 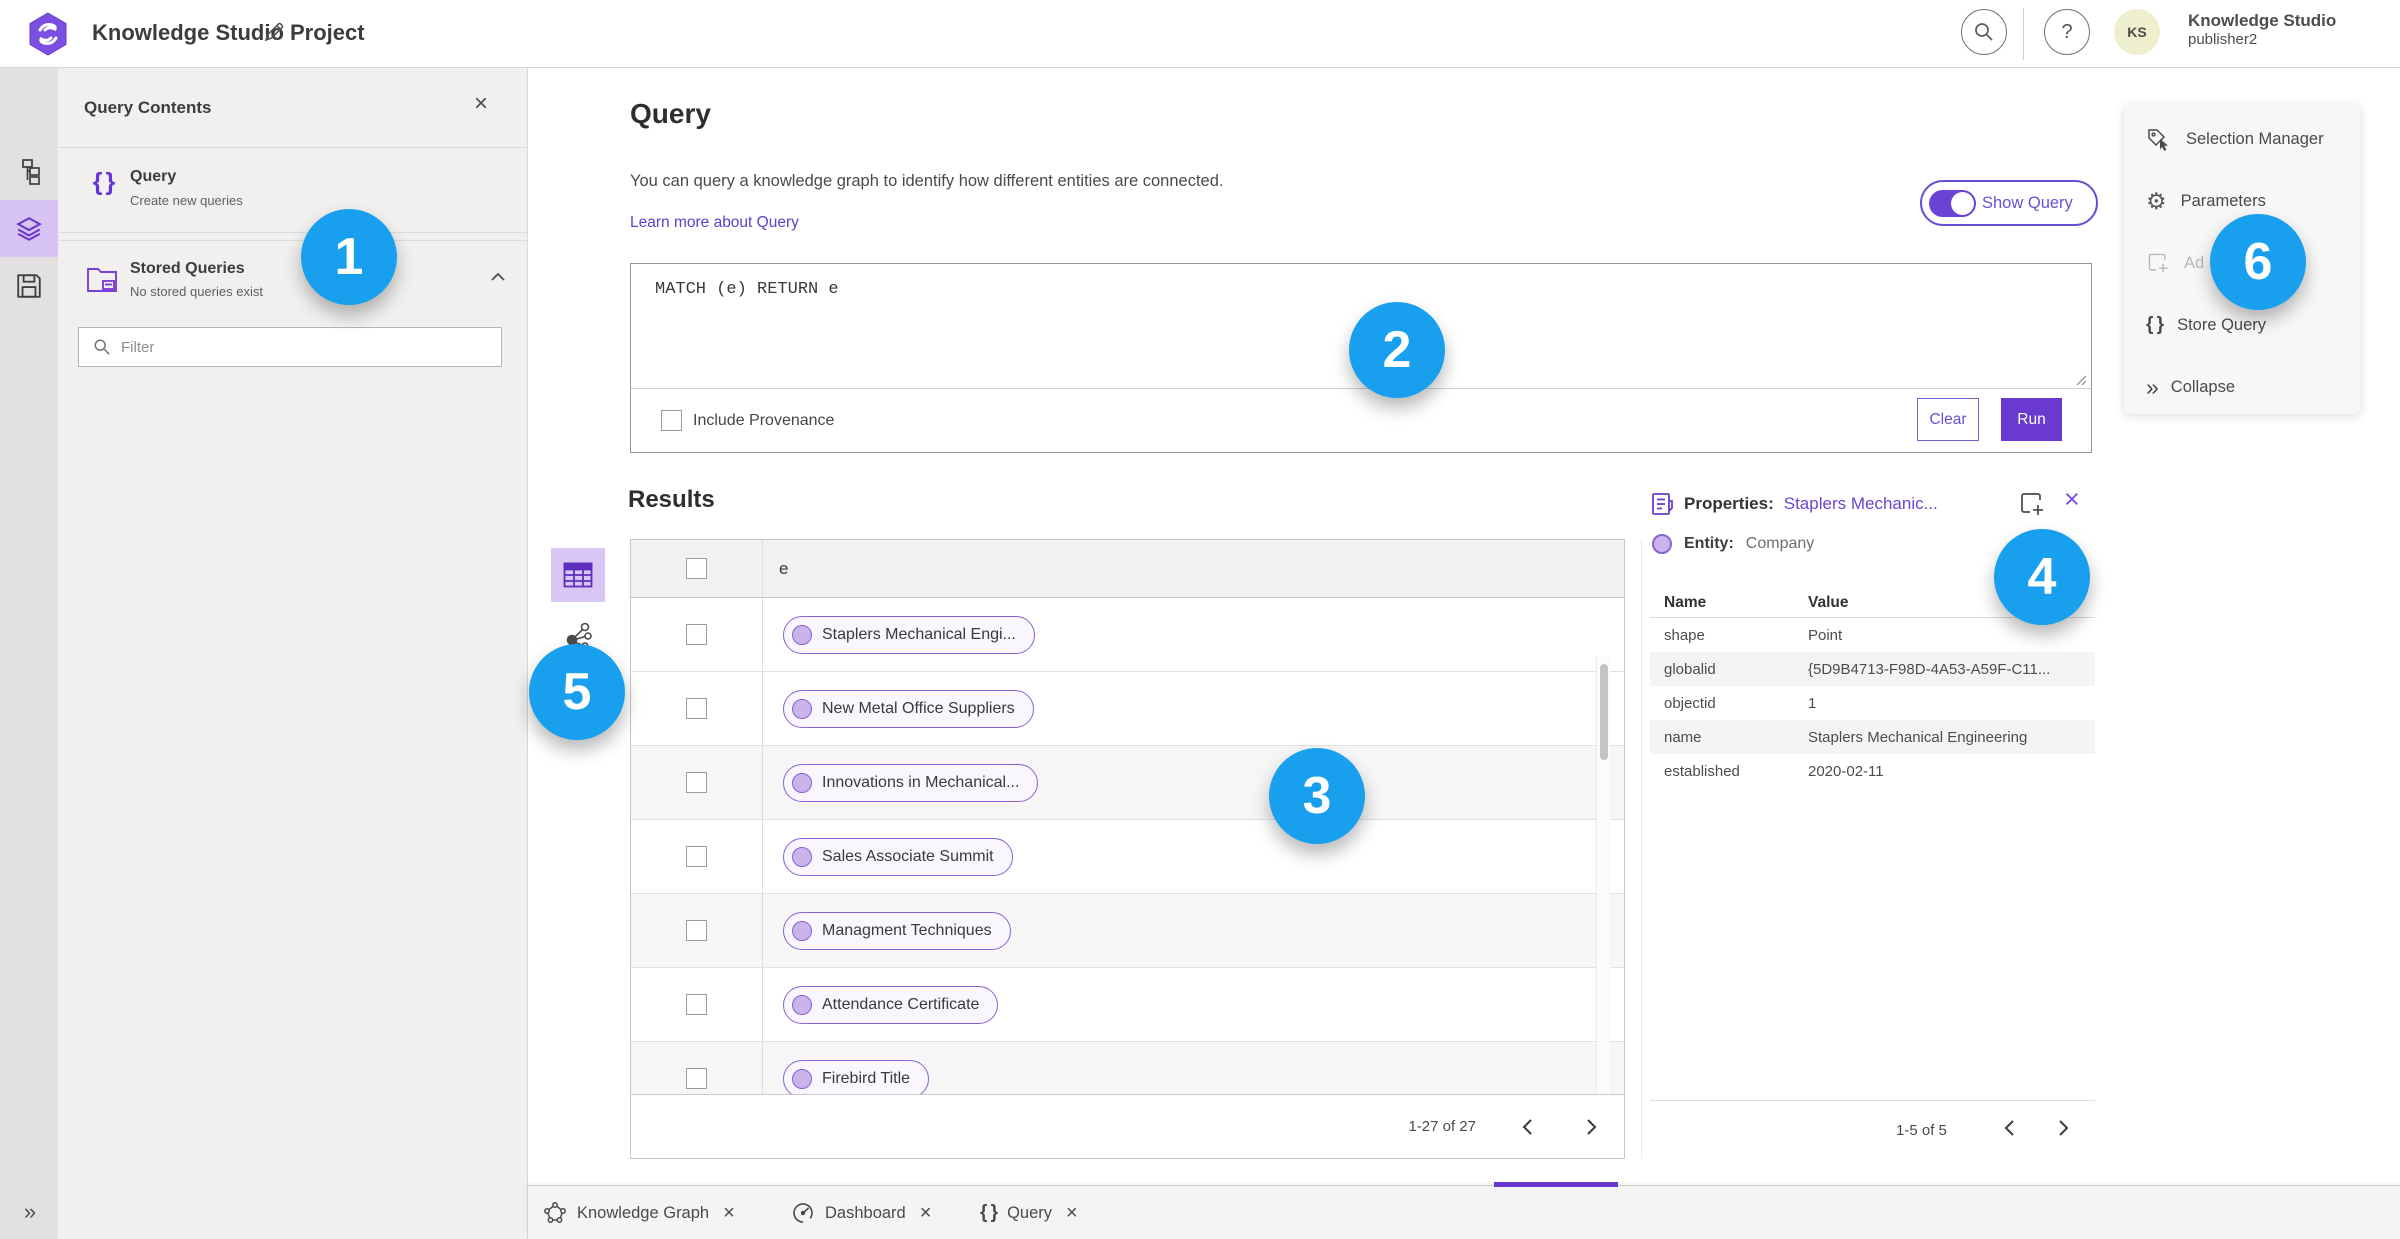 What do you see at coordinates (714, 223) in the screenshot?
I see `learn-more-link: Learn more about Query` at bounding box center [714, 223].